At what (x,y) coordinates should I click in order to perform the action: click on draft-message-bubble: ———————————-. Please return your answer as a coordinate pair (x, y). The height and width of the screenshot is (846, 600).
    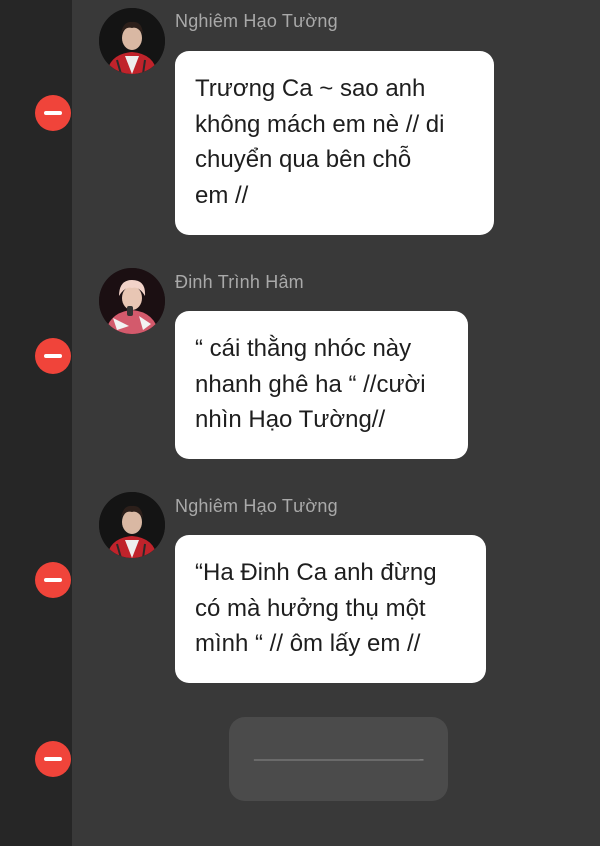
    Looking at the image, I should click on (338, 759).